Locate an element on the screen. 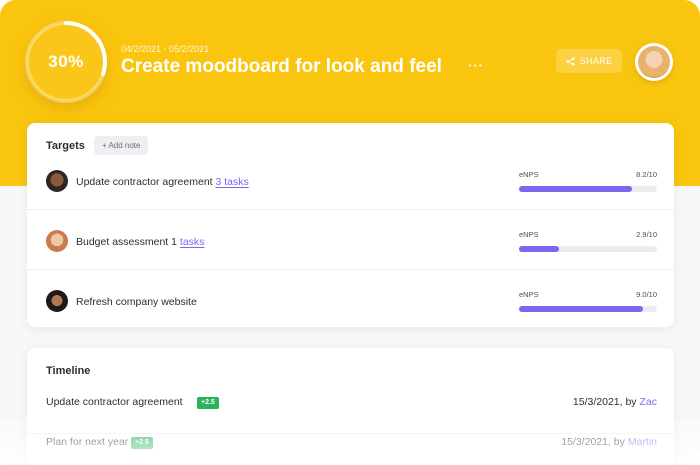 This screenshot has height=465, width=700. progress-percent: 30% is located at coordinates (66, 61).